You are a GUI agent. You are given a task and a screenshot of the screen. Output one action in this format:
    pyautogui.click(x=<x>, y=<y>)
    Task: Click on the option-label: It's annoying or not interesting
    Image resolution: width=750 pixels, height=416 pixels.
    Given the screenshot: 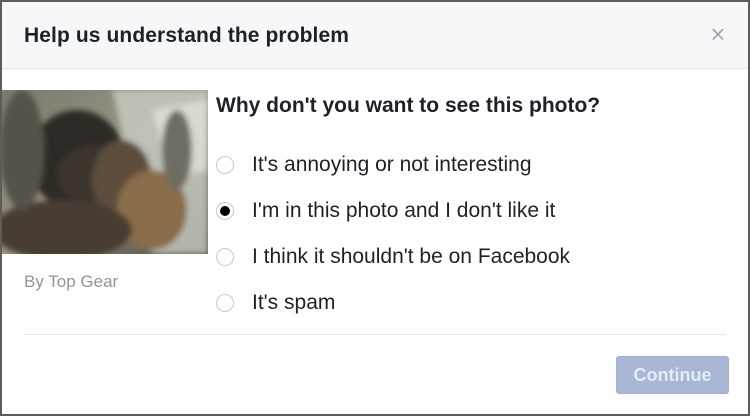 What is the action you would take?
    pyautogui.click(x=392, y=164)
    